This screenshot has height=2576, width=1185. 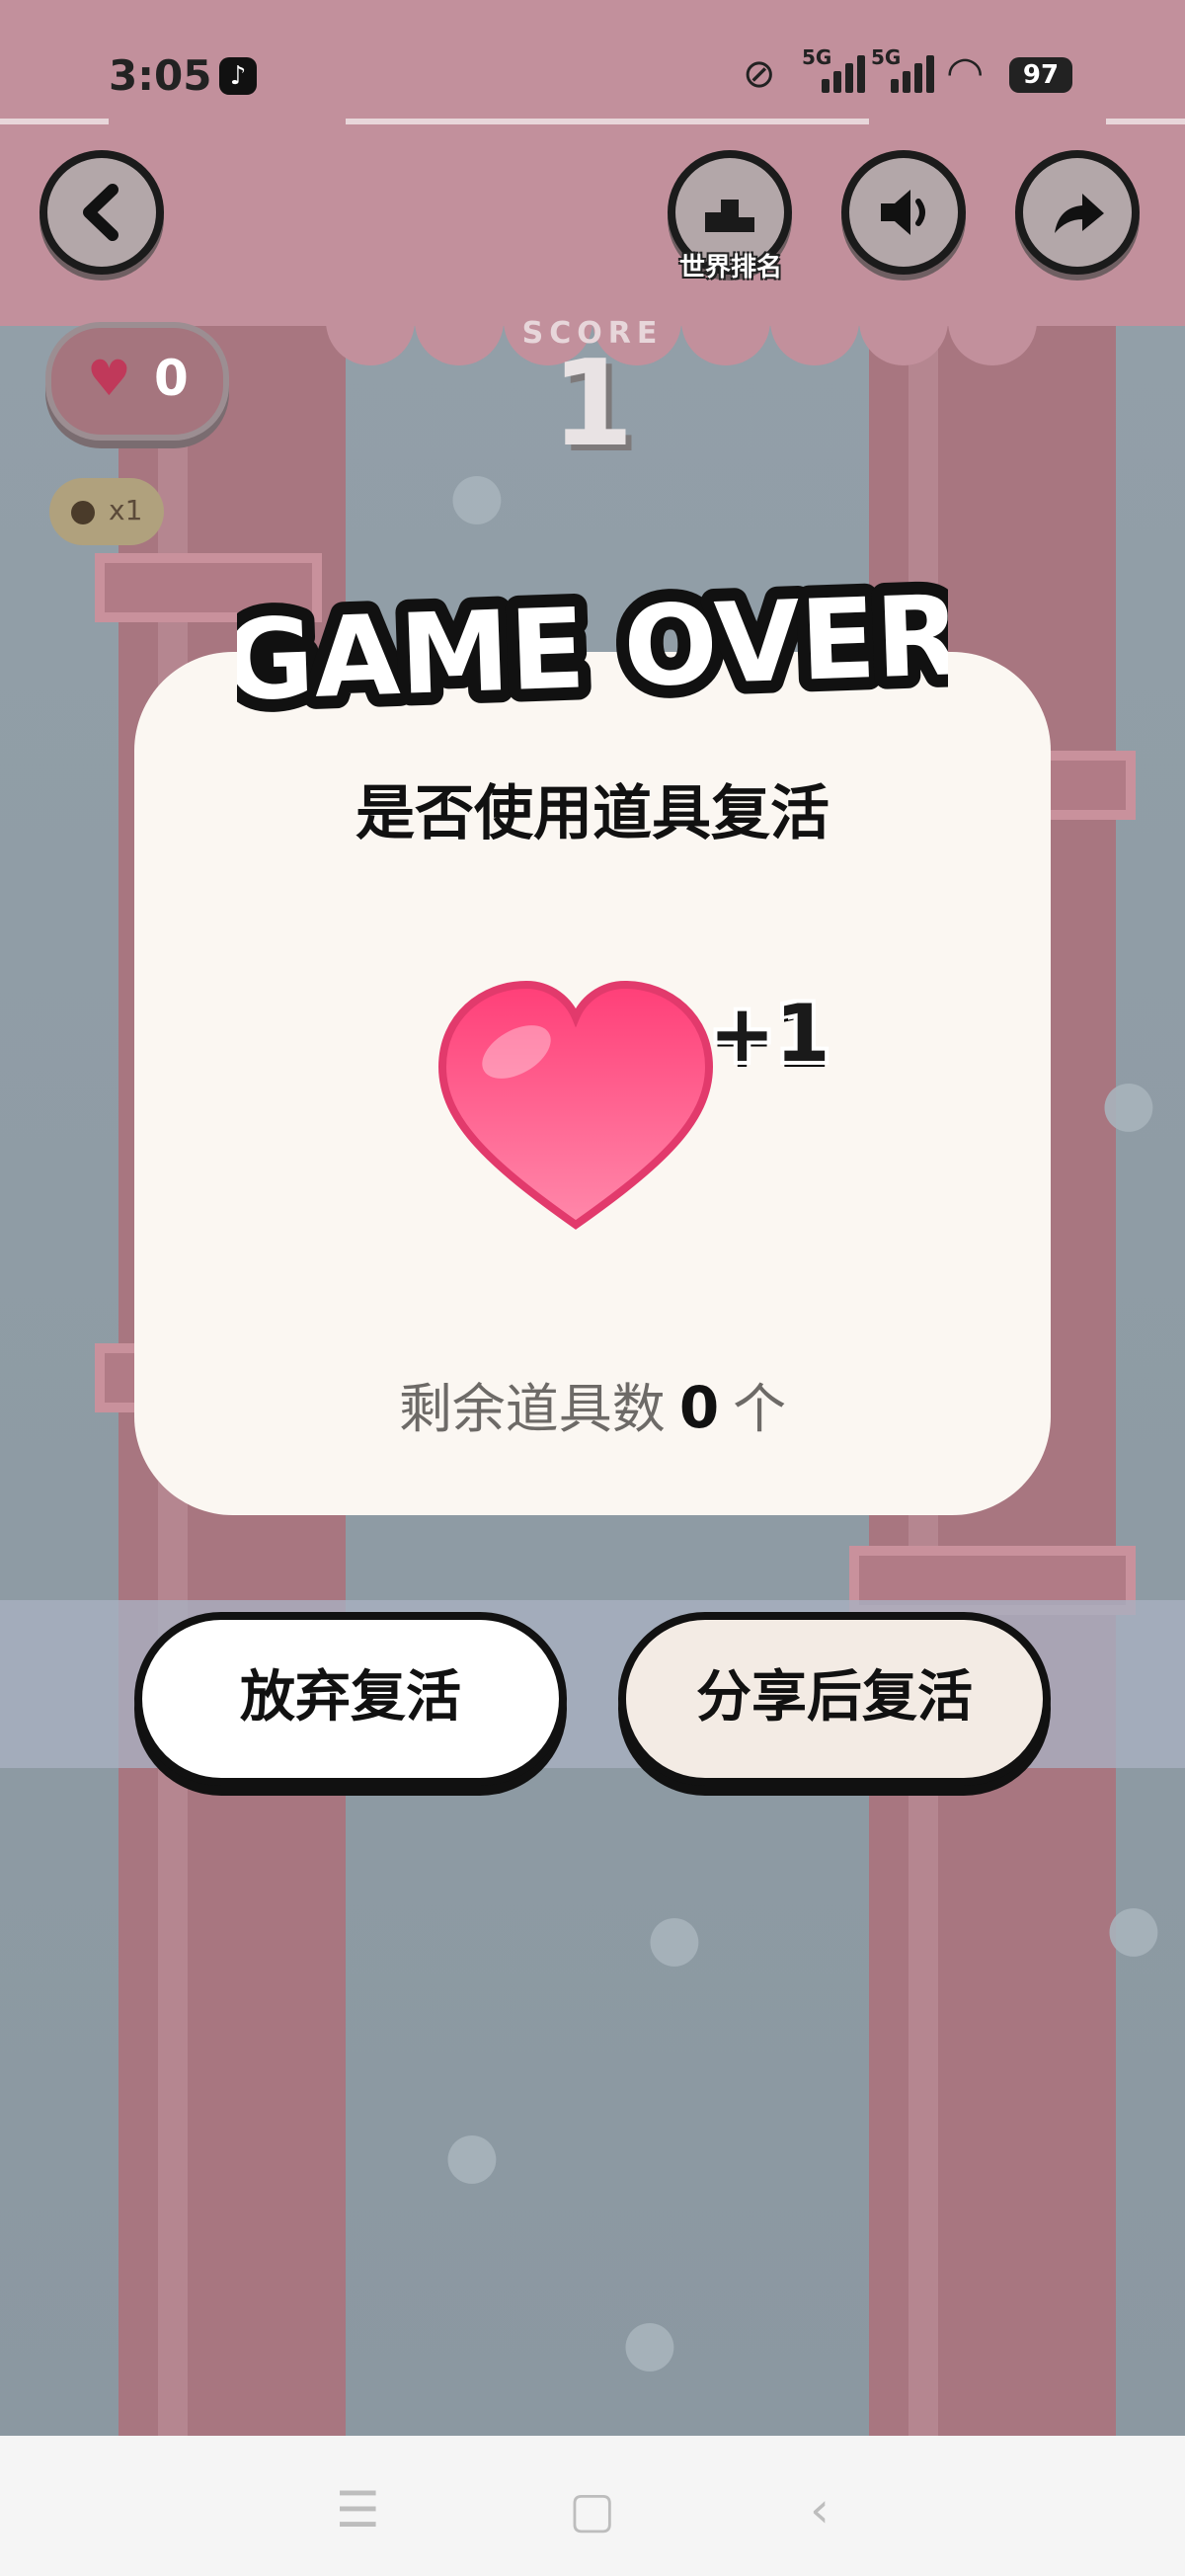 I want to click on back-button, so click(x=102, y=212).